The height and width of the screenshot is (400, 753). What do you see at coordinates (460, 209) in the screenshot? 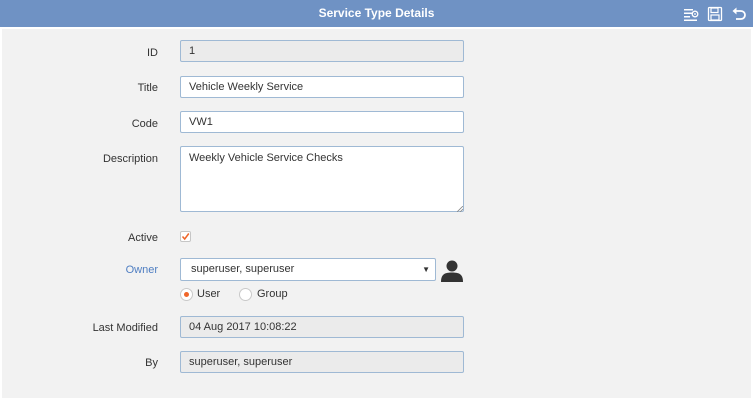
I see `resize-grip-icon` at bounding box center [460, 209].